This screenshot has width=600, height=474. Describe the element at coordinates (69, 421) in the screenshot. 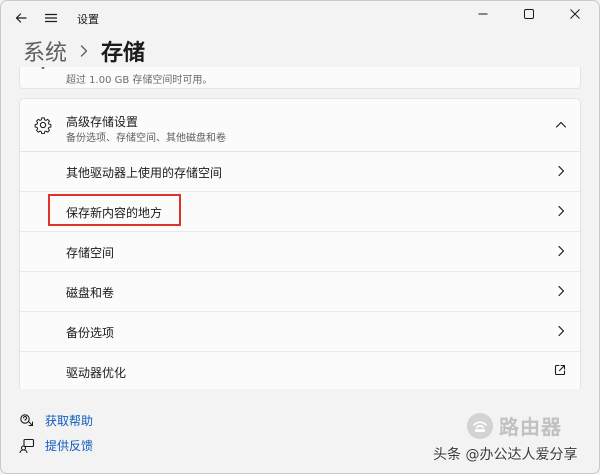

I see `get-help-label: 获取帮助` at that location.